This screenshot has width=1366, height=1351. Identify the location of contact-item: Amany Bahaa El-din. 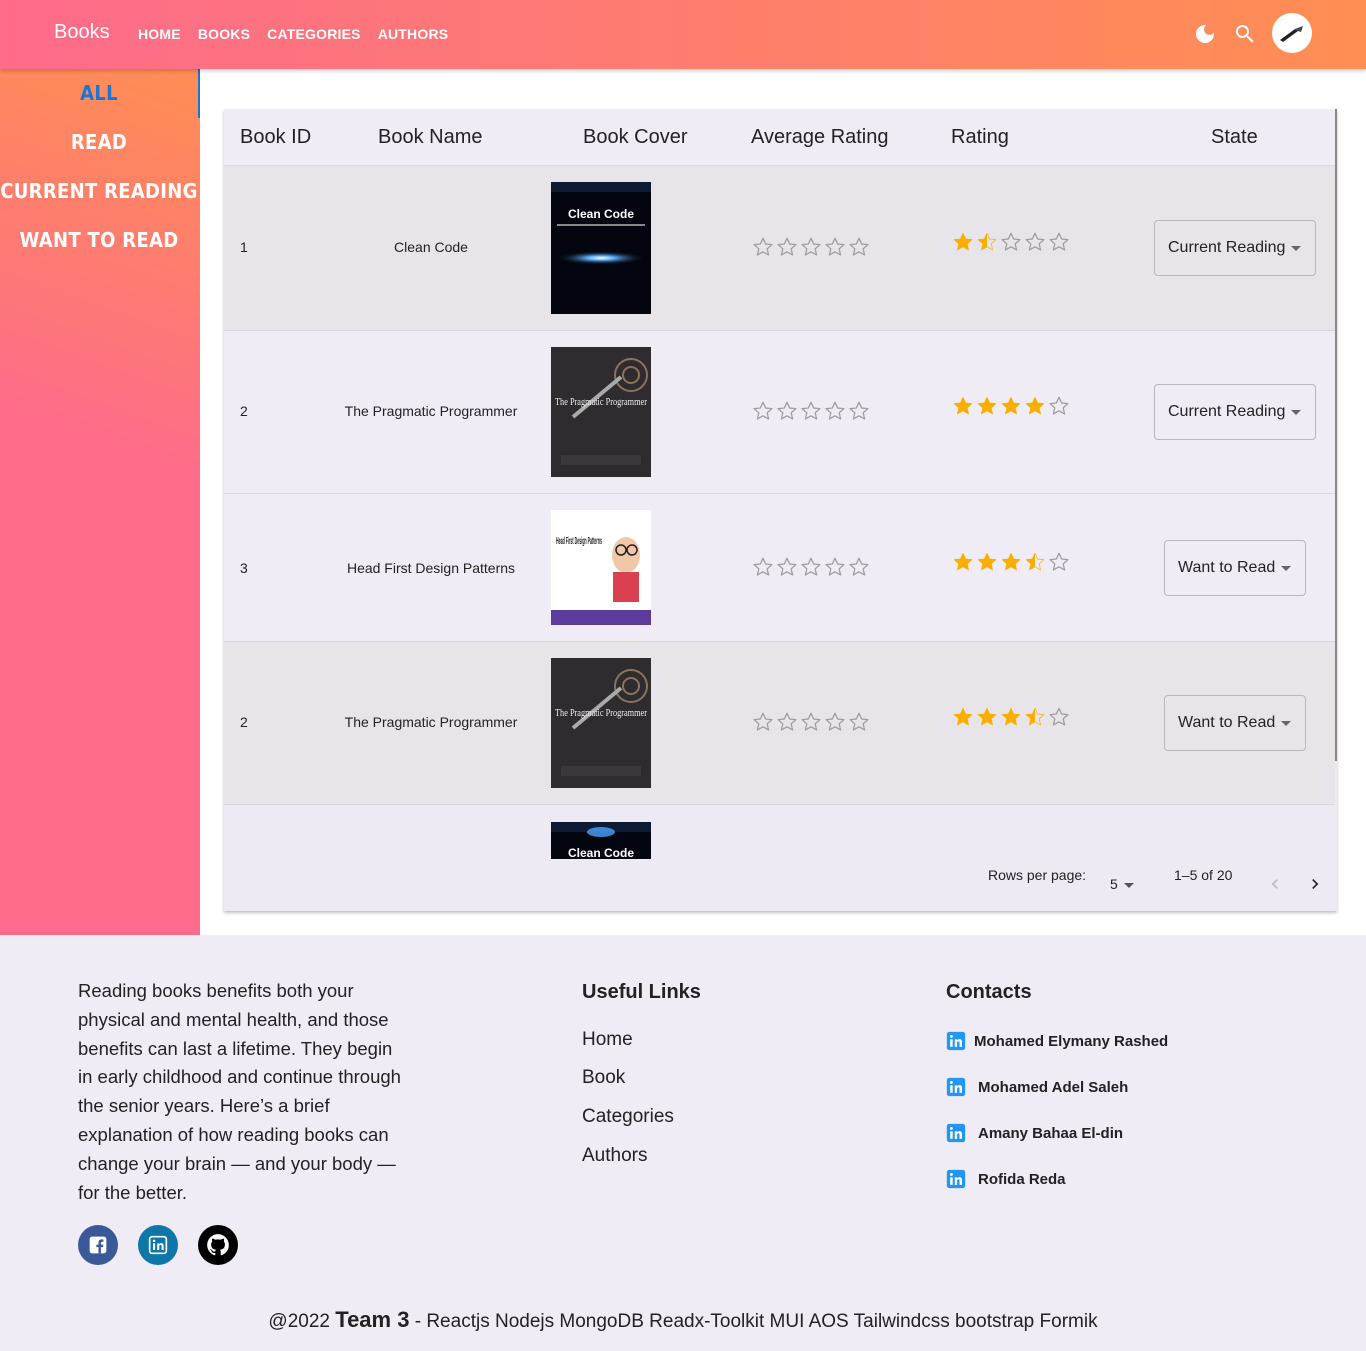
(1034, 1133).